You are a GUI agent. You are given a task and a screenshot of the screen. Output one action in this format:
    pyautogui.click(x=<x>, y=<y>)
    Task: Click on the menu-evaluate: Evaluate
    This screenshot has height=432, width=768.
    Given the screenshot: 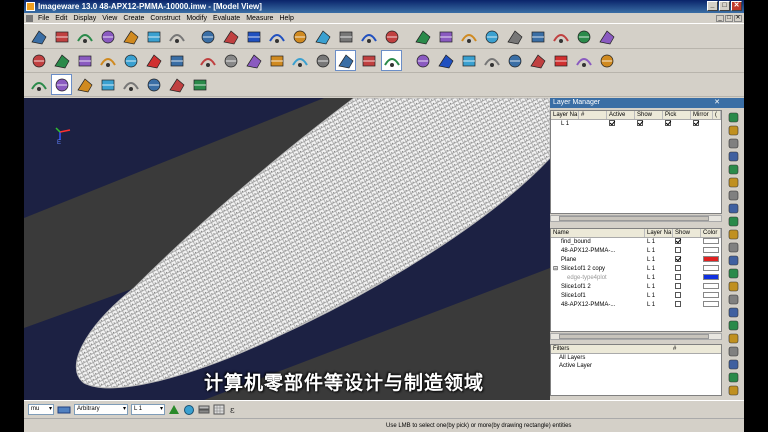 What is the action you would take?
    pyautogui.click(x=226, y=18)
    